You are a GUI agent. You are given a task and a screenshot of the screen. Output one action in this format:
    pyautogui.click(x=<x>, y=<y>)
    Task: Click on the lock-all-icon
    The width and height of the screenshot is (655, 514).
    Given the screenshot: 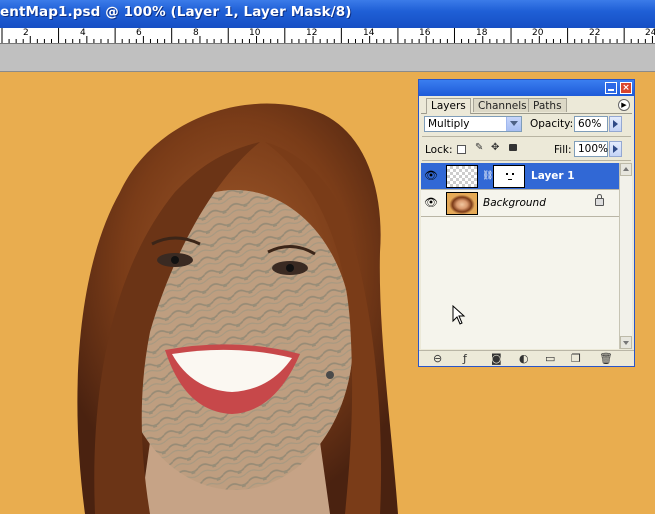 What is the action you would take?
    pyautogui.click(x=513, y=147)
    